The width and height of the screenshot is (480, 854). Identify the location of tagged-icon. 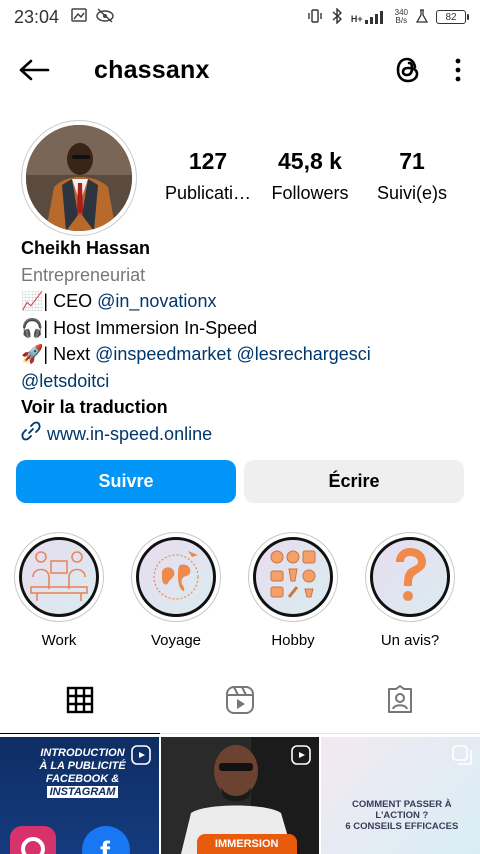
(400, 702).